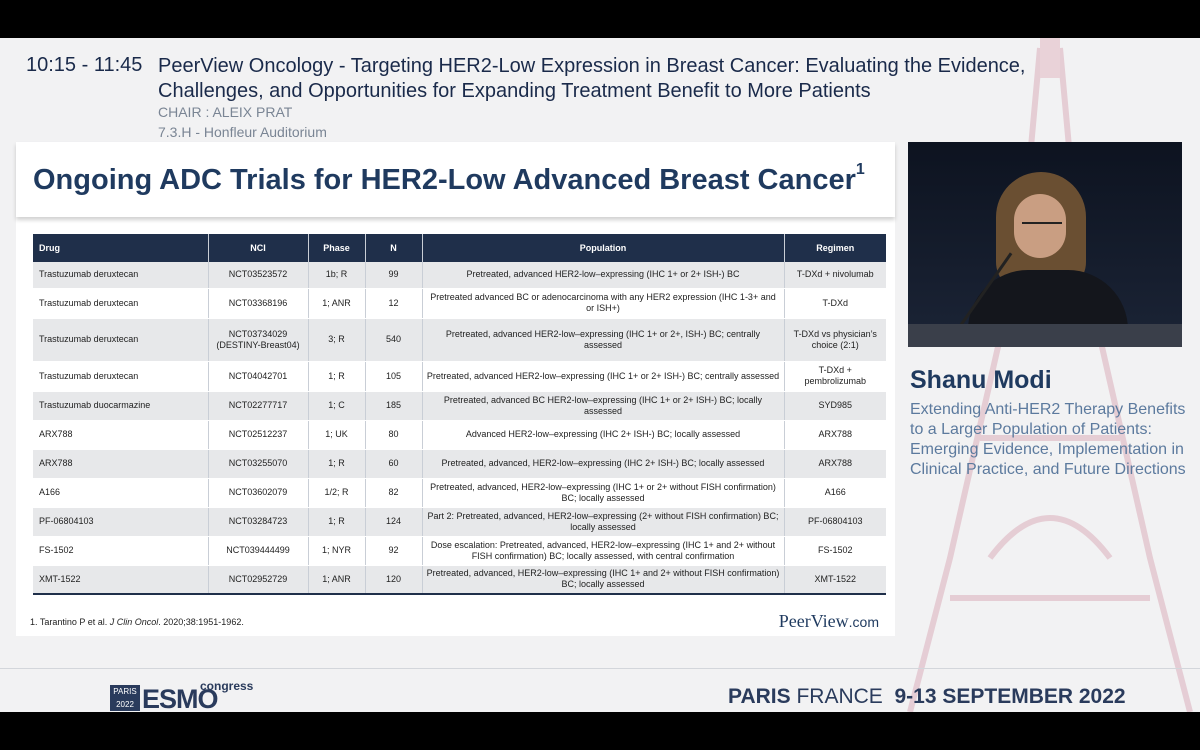 Image resolution: width=1200 pixels, height=750 pixels. What do you see at coordinates (242, 132) in the screenshot?
I see `session-room: 7.3.H - Honfleur Auditorium` at bounding box center [242, 132].